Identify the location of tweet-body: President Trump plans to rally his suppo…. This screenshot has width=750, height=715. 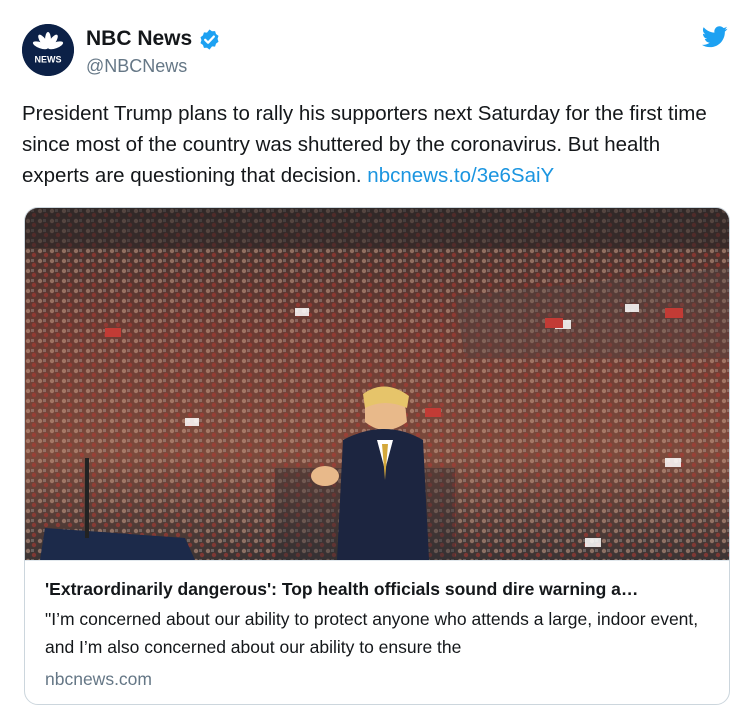
(364, 144).